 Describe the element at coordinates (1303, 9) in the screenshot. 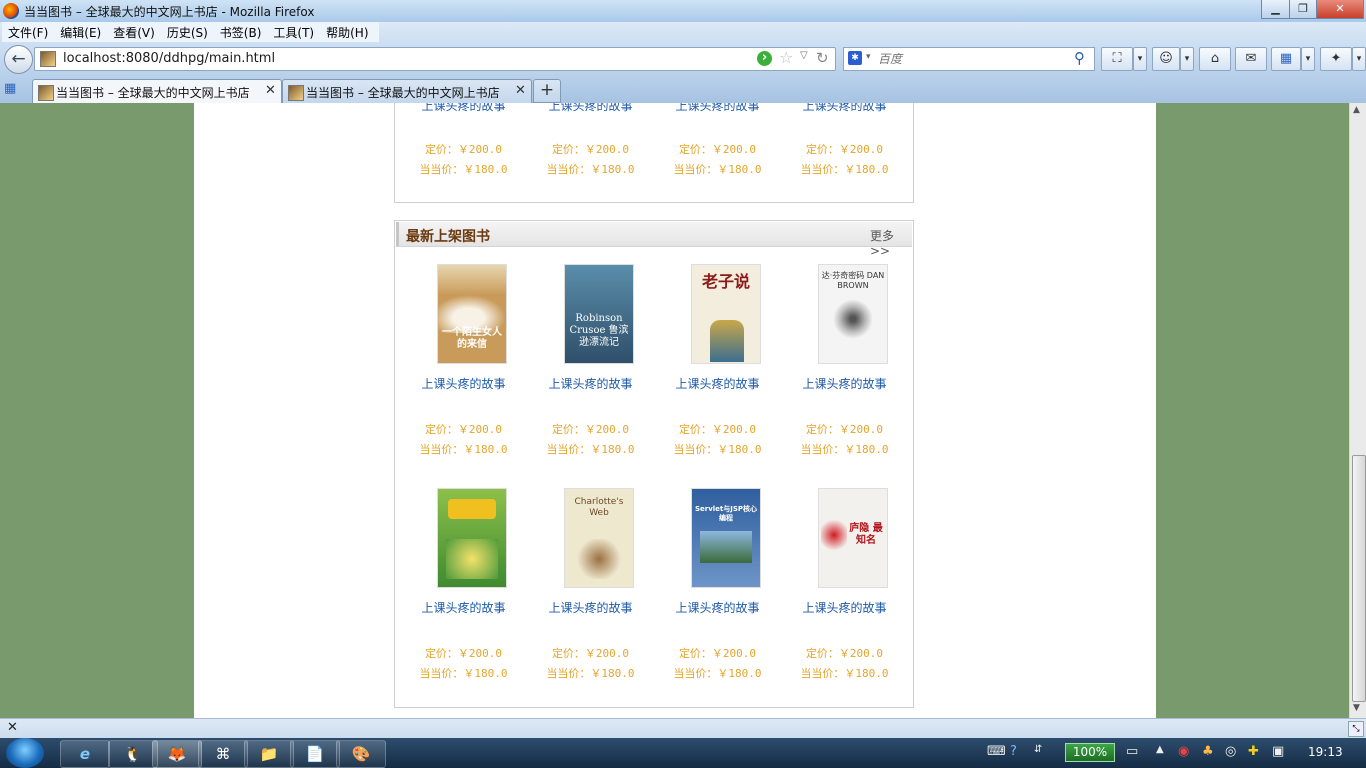

I see `maximize-button: ❐` at that location.